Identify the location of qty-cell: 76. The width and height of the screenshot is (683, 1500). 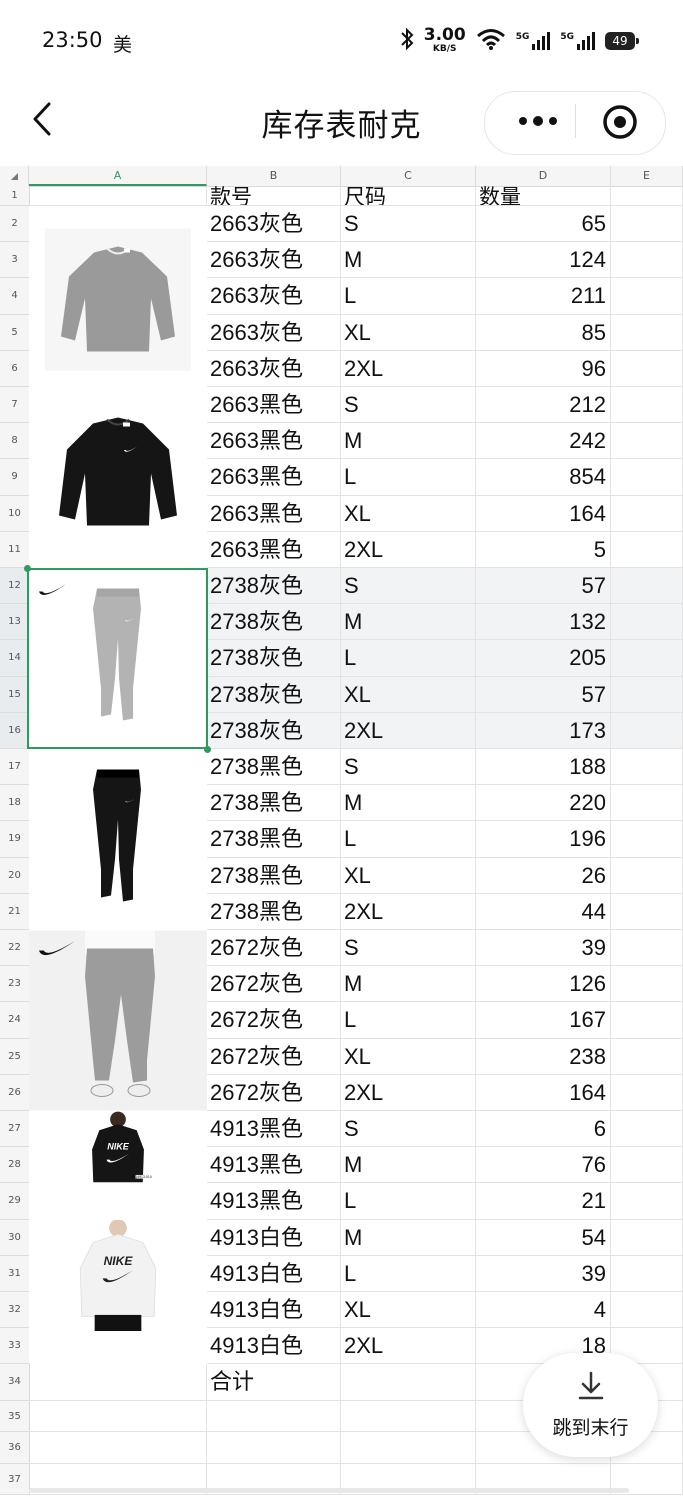
(543, 1165).